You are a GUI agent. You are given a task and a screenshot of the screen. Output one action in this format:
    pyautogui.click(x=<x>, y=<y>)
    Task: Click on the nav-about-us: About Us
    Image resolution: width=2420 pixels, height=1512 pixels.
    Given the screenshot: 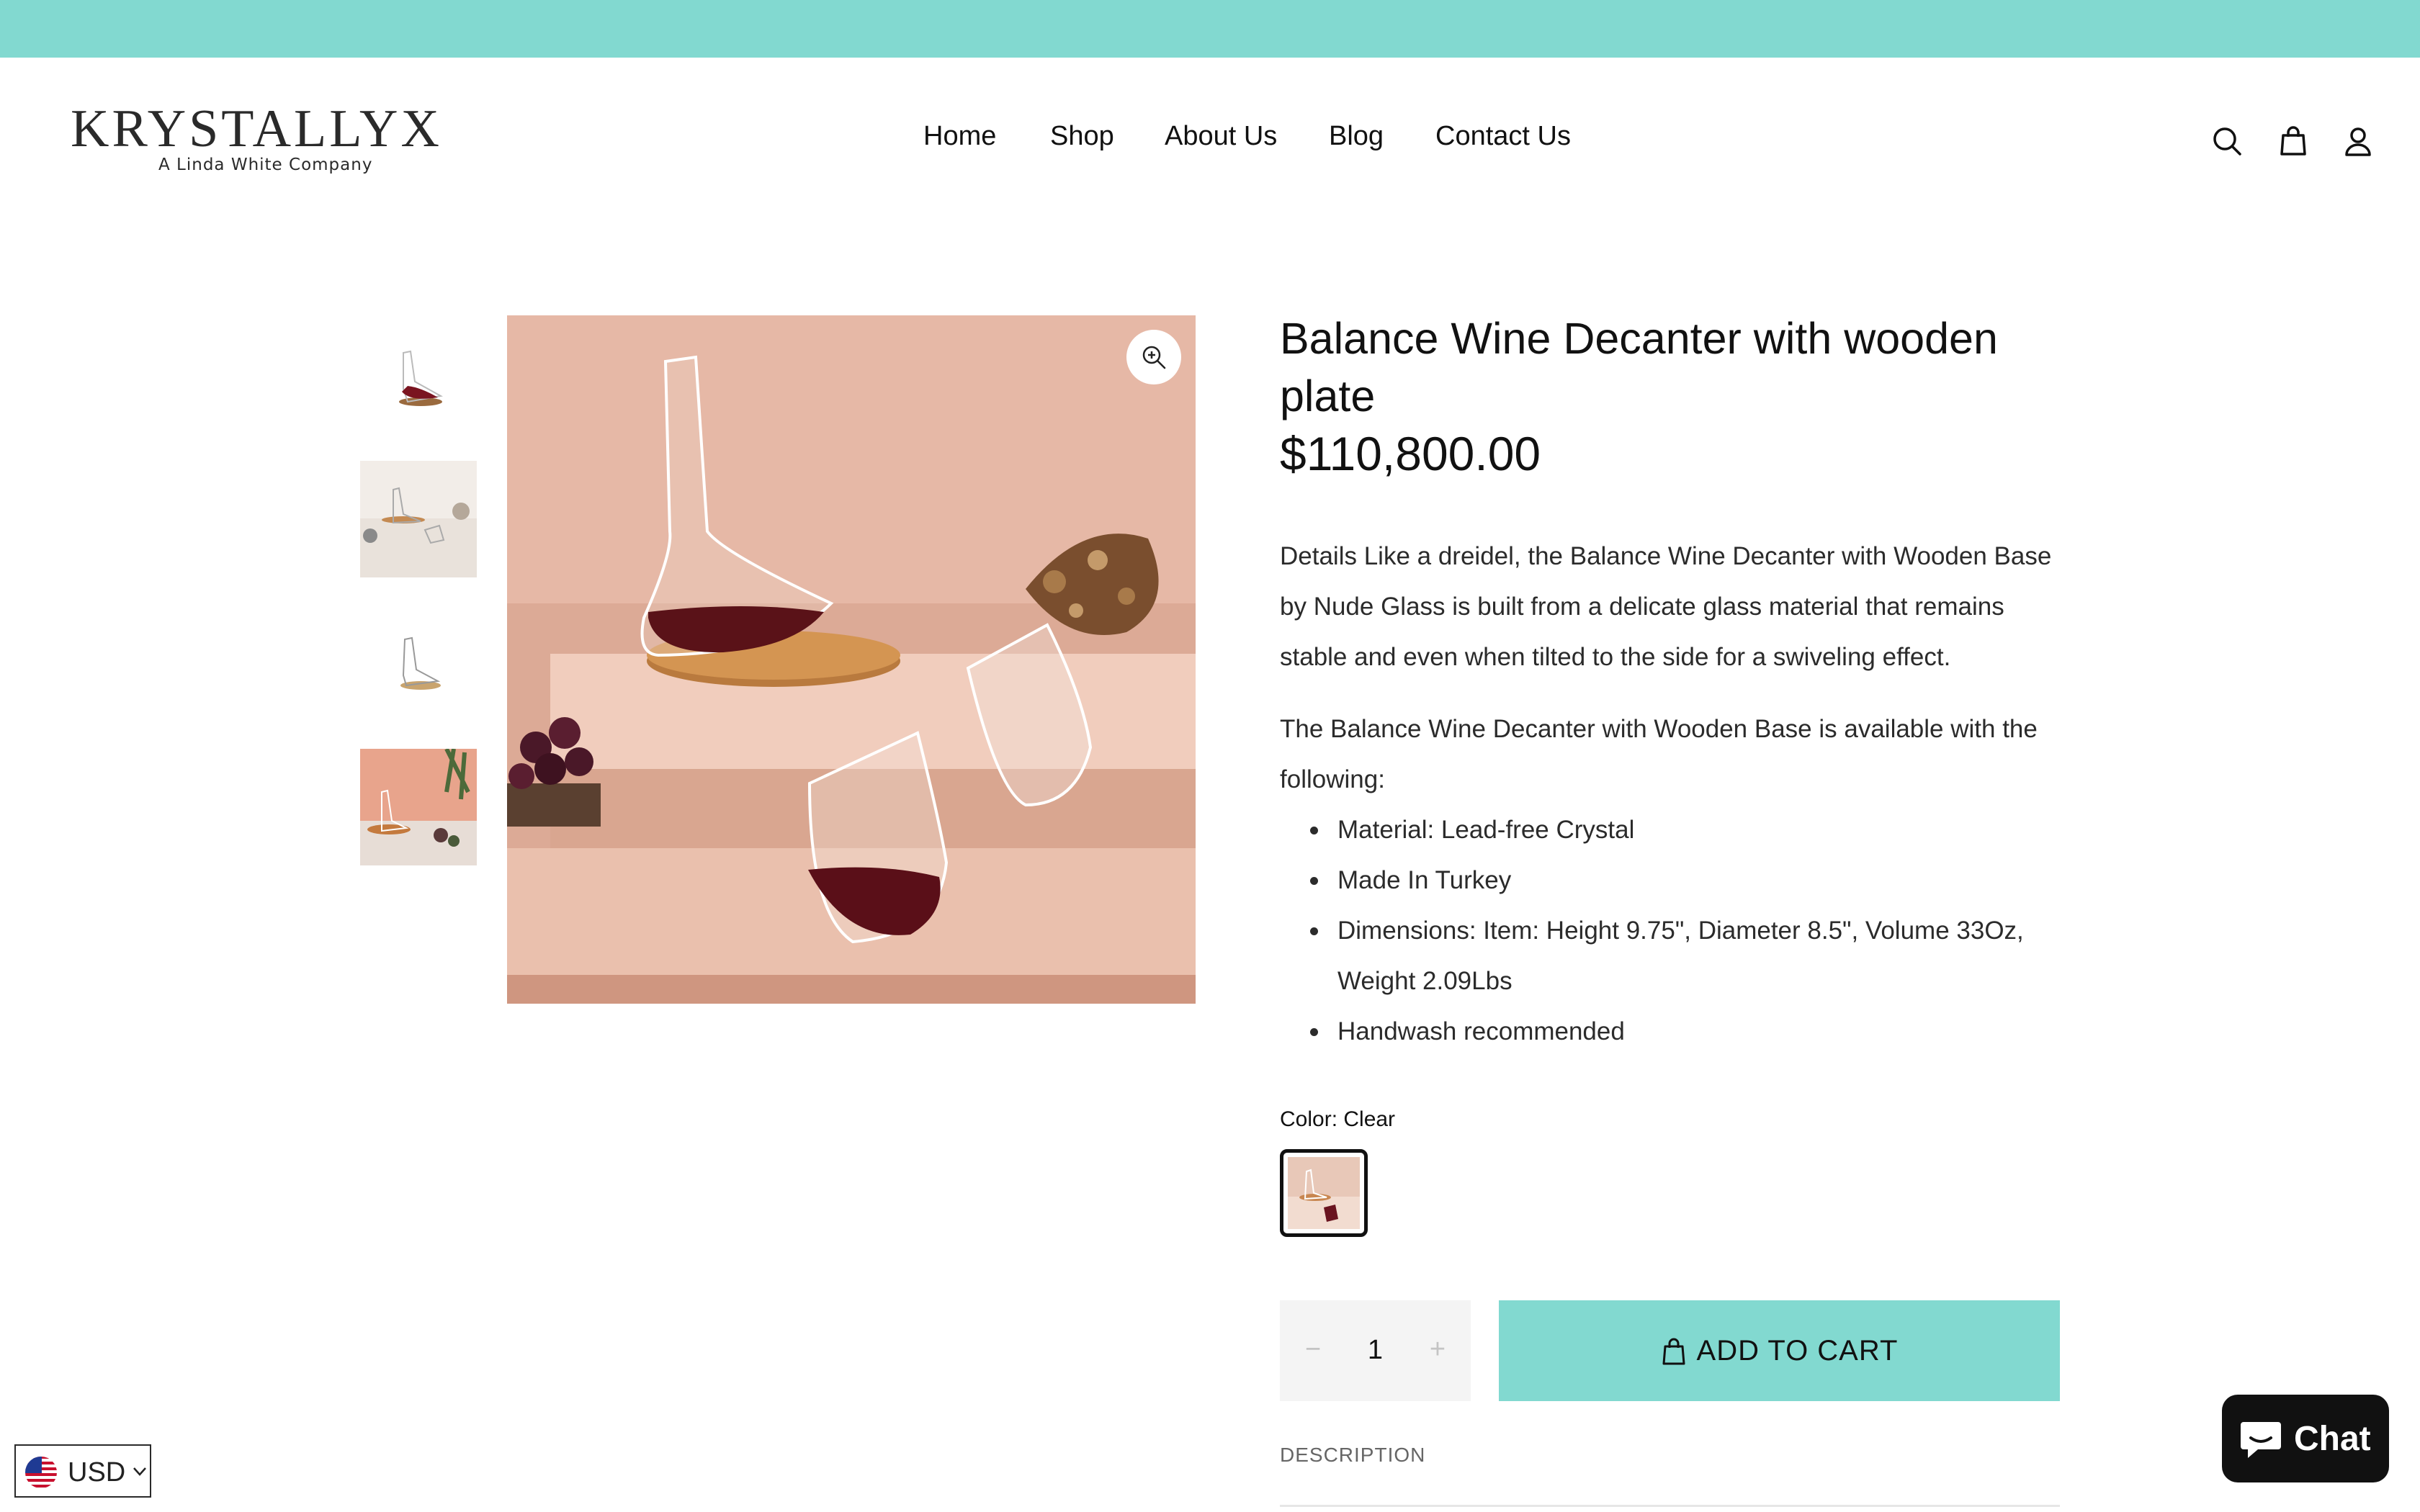 What is the action you would take?
    pyautogui.click(x=1221, y=136)
    